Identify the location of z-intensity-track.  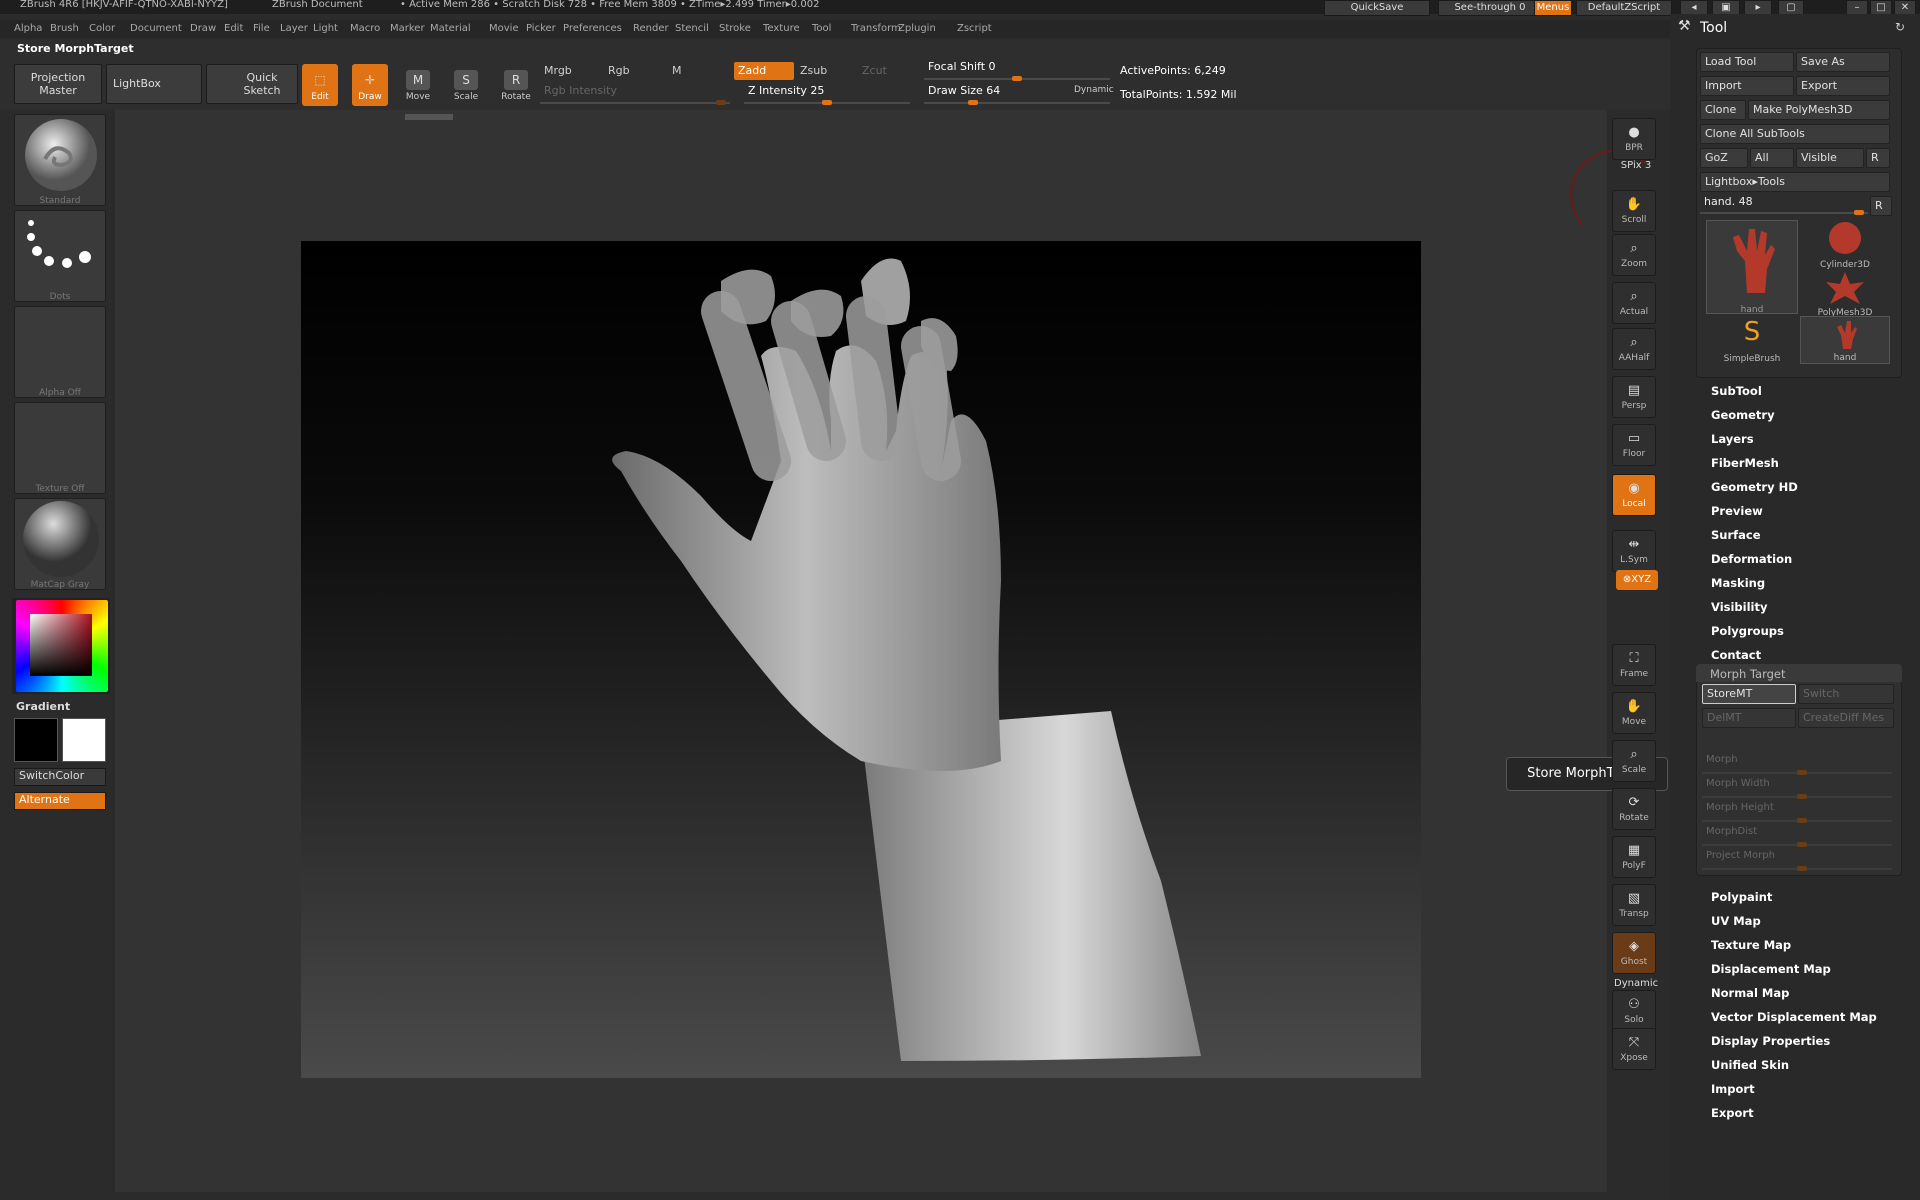
(827, 102).